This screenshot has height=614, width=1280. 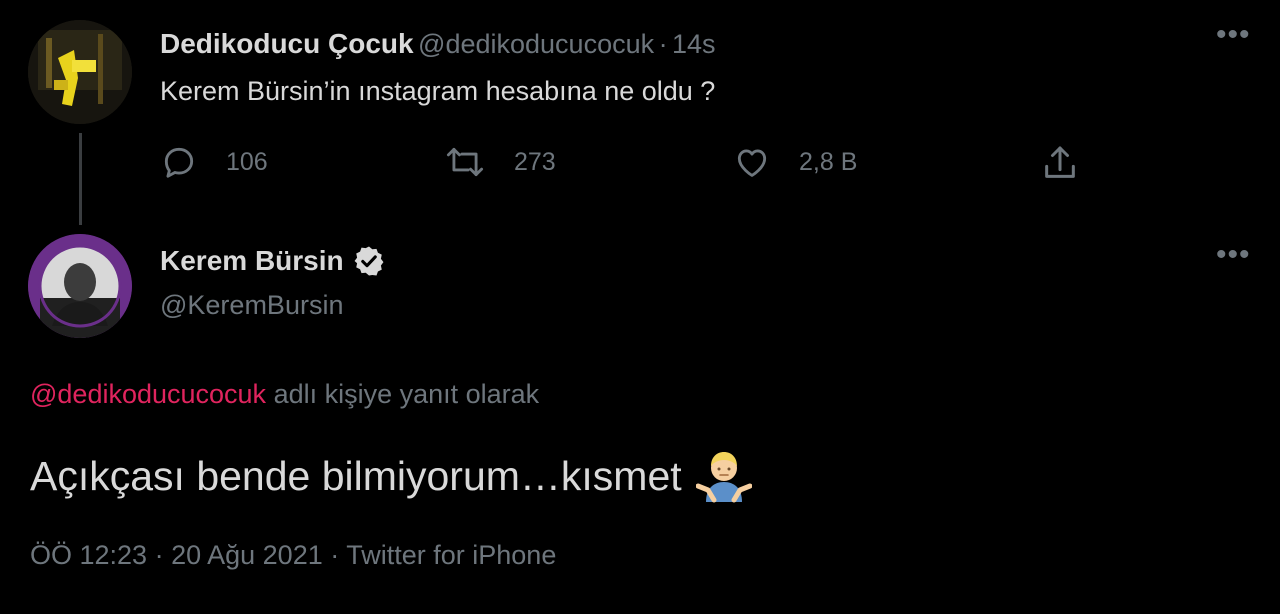 What do you see at coordinates (500, 162) in the screenshot?
I see `retweet-button: 273` at bounding box center [500, 162].